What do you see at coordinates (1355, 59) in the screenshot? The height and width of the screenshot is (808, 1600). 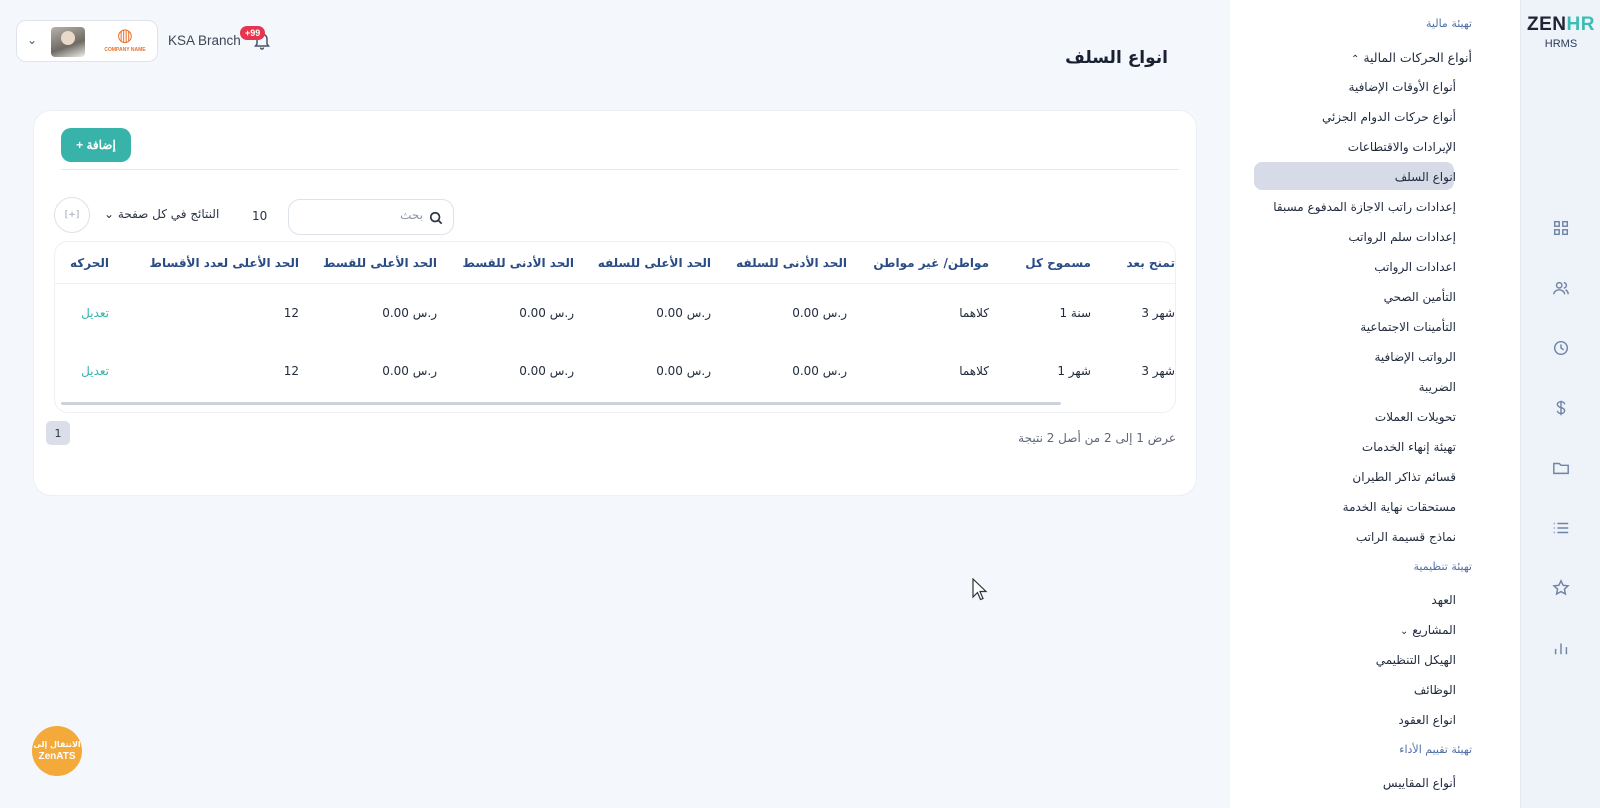 I see `chevron-up-icon: ⌃` at bounding box center [1355, 59].